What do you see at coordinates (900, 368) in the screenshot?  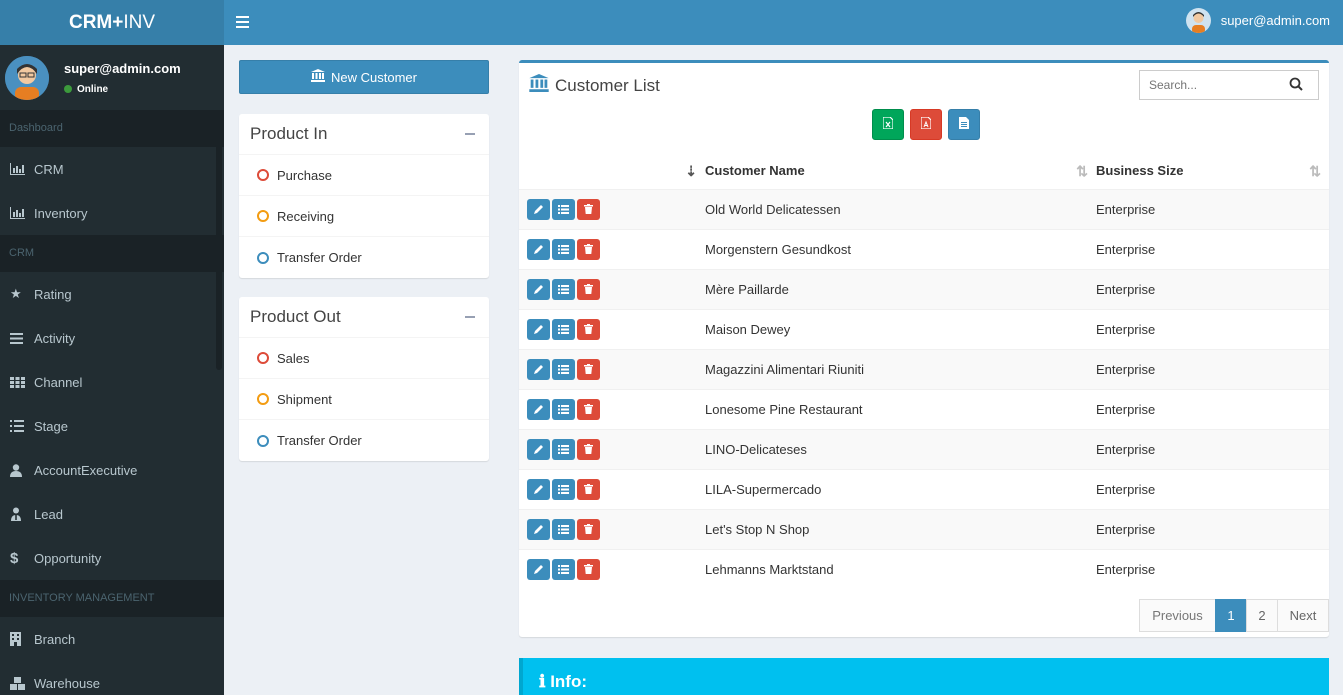 I see `customer-name-cell: Magazzini Alimentari Riuniti` at bounding box center [900, 368].